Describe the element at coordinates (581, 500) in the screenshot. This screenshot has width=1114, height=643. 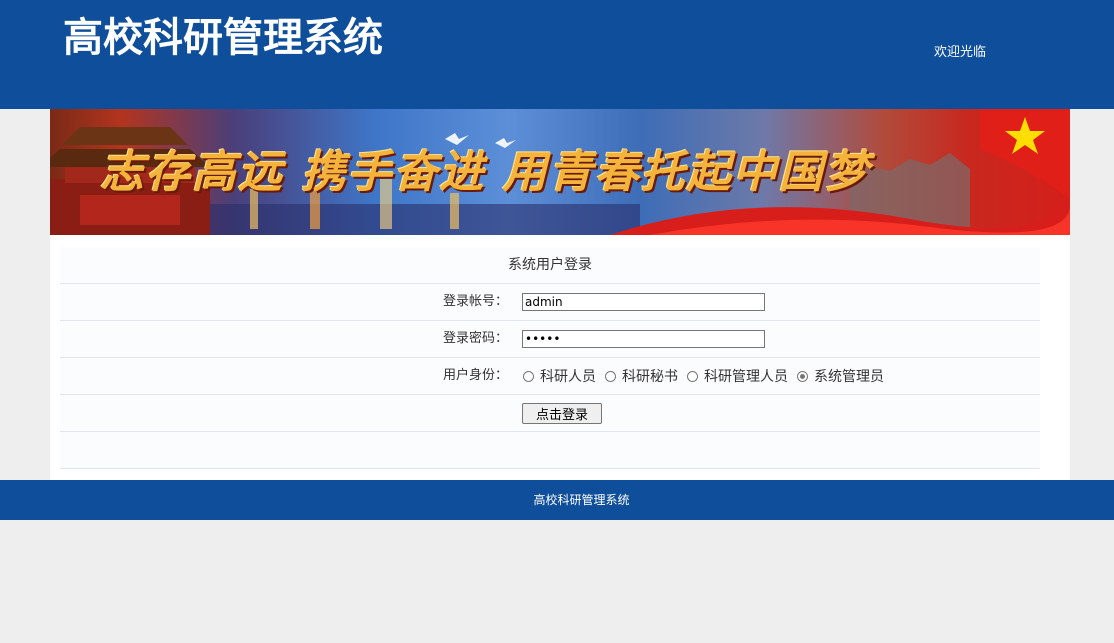
I see `footer-text: 高校科研管理系统` at that location.